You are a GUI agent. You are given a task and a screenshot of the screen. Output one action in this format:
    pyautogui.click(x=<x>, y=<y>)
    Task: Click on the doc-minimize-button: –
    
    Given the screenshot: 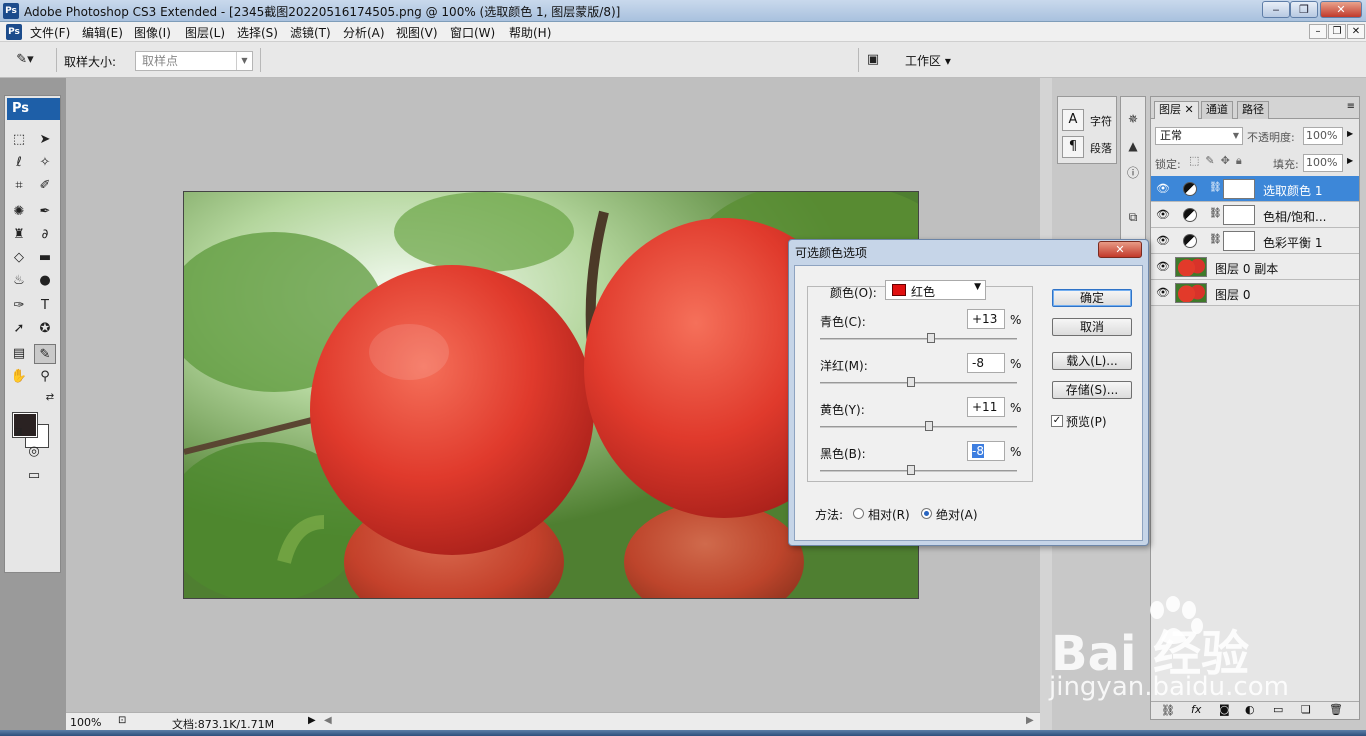 What is the action you would take?
    pyautogui.click(x=1318, y=31)
    